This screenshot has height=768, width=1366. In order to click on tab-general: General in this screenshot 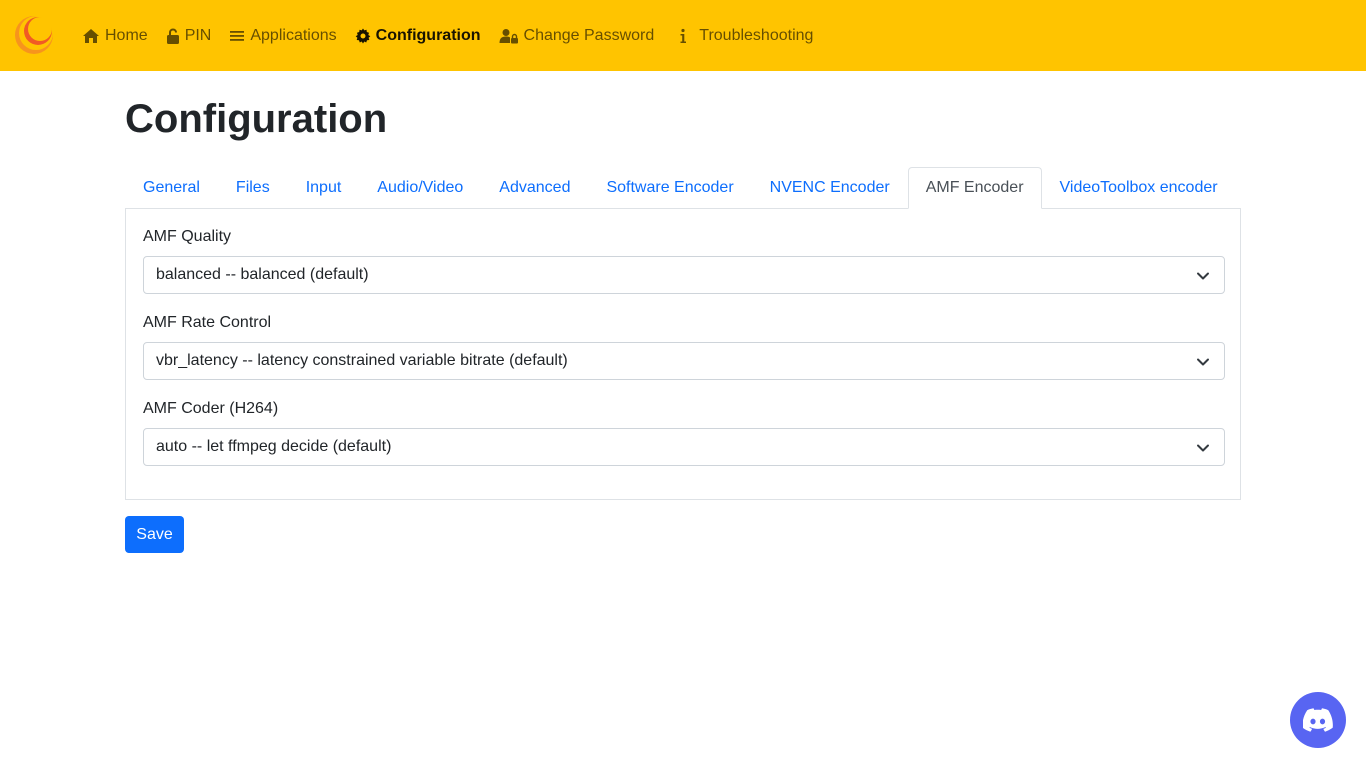, I will do `click(171, 188)`.